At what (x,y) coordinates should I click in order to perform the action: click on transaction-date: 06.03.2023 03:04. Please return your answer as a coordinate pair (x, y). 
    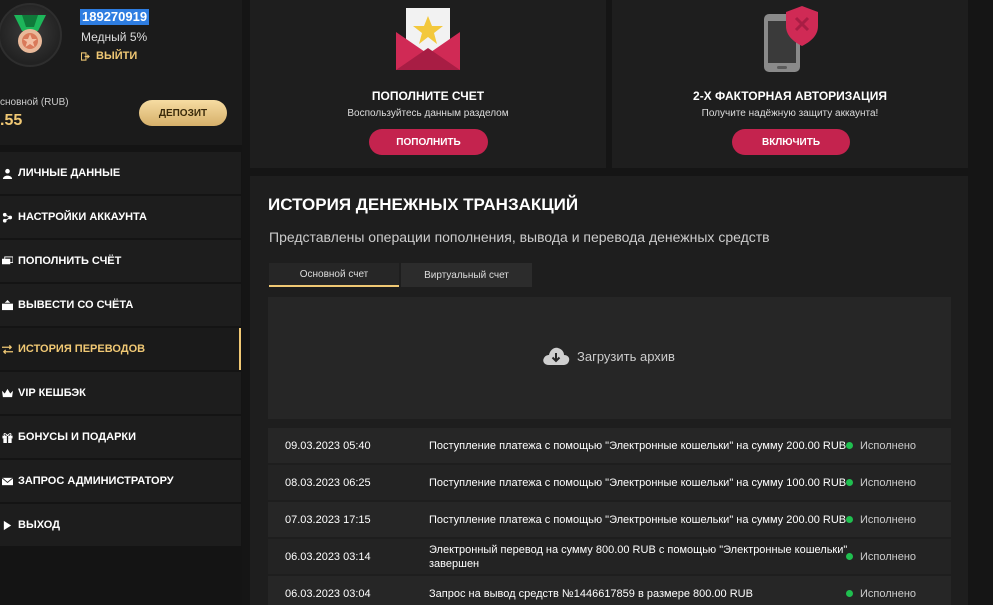
    Looking at the image, I should click on (328, 593).